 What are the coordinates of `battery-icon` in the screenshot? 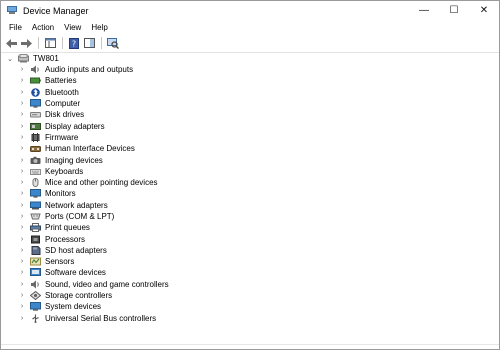 It's located at (35, 80).